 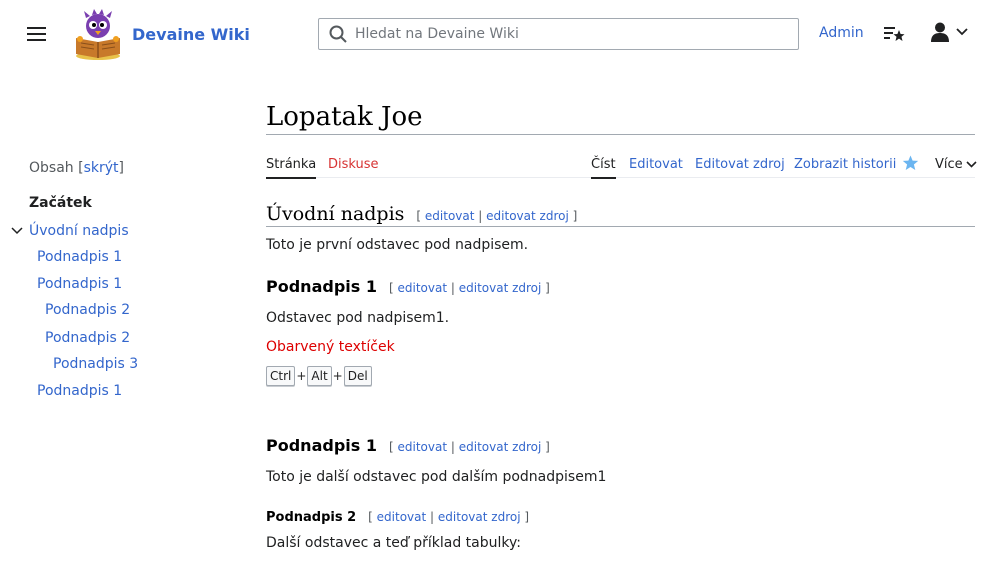 What do you see at coordinates (98, 34) in the screenshot?
I see `site-logo` at bounding box center [98, 34].